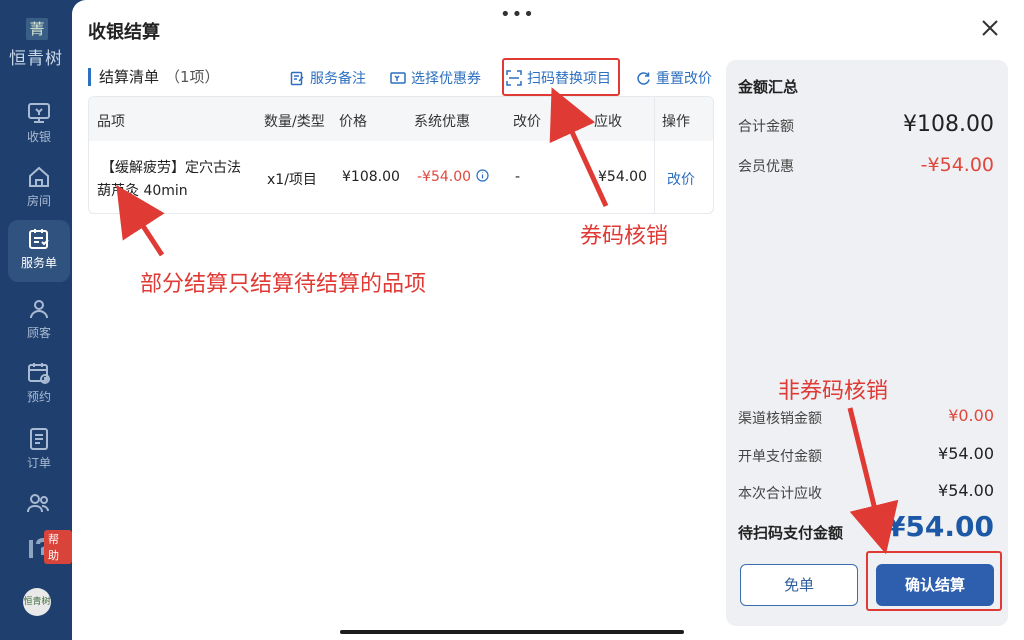 This screenshot has height=640, width=1024. Describe the element at coordinates (39, 125) in the screenshot. I see `sidebar-item-cashier: 收银` at that location.